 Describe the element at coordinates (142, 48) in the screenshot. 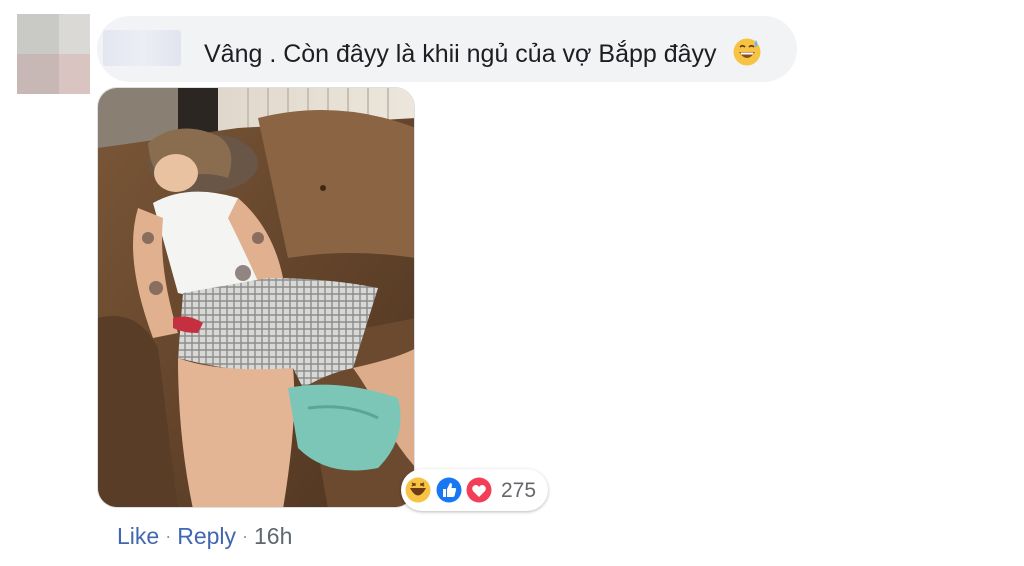

I see `commenter-name-redacted` at that location.